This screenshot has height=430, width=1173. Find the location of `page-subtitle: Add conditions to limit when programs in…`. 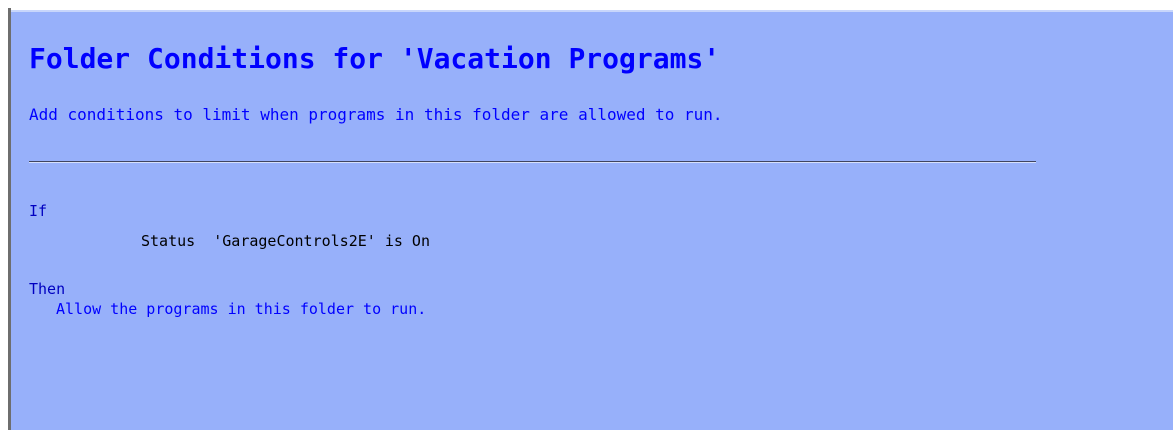

page-subtitle: Add conditions to limit when programs in… is located at coordinates (376, 114).